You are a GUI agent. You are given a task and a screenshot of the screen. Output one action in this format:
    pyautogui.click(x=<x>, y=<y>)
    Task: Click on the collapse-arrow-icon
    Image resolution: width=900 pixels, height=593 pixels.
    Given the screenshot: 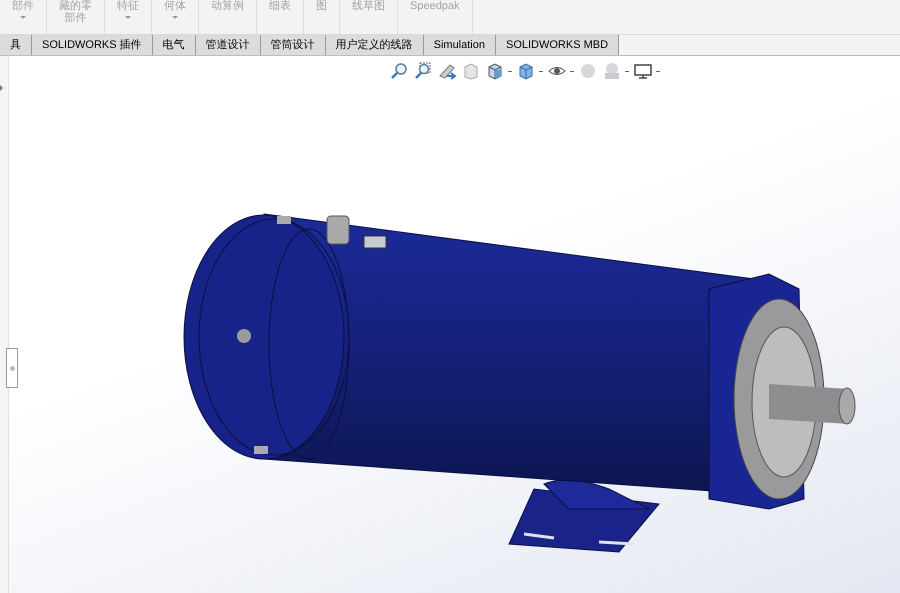 What is the action you would take?
    pyautogui.click(x=1, y=88)
    